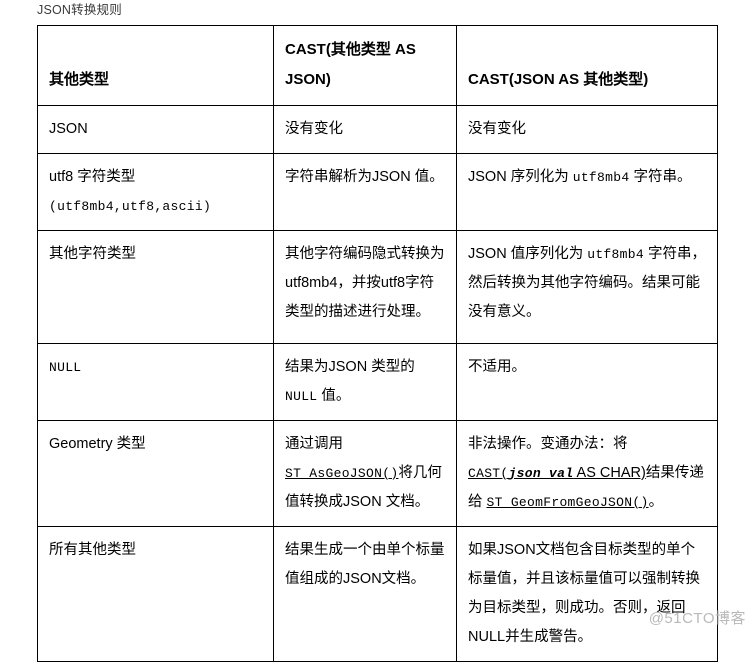  Describe the element at coordinates (541, 473) in the screenshot. I see `inline-doc-link: json_val` at that location.